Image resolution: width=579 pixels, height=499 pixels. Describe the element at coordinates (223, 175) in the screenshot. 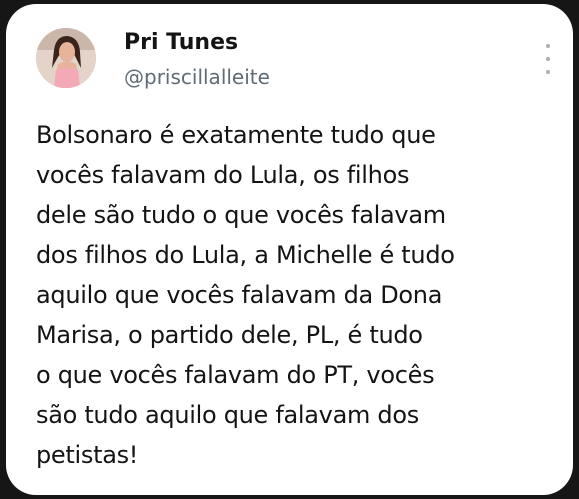

I see `tweet-text-line: vocês falavam do Lula, os filhos` at that location.